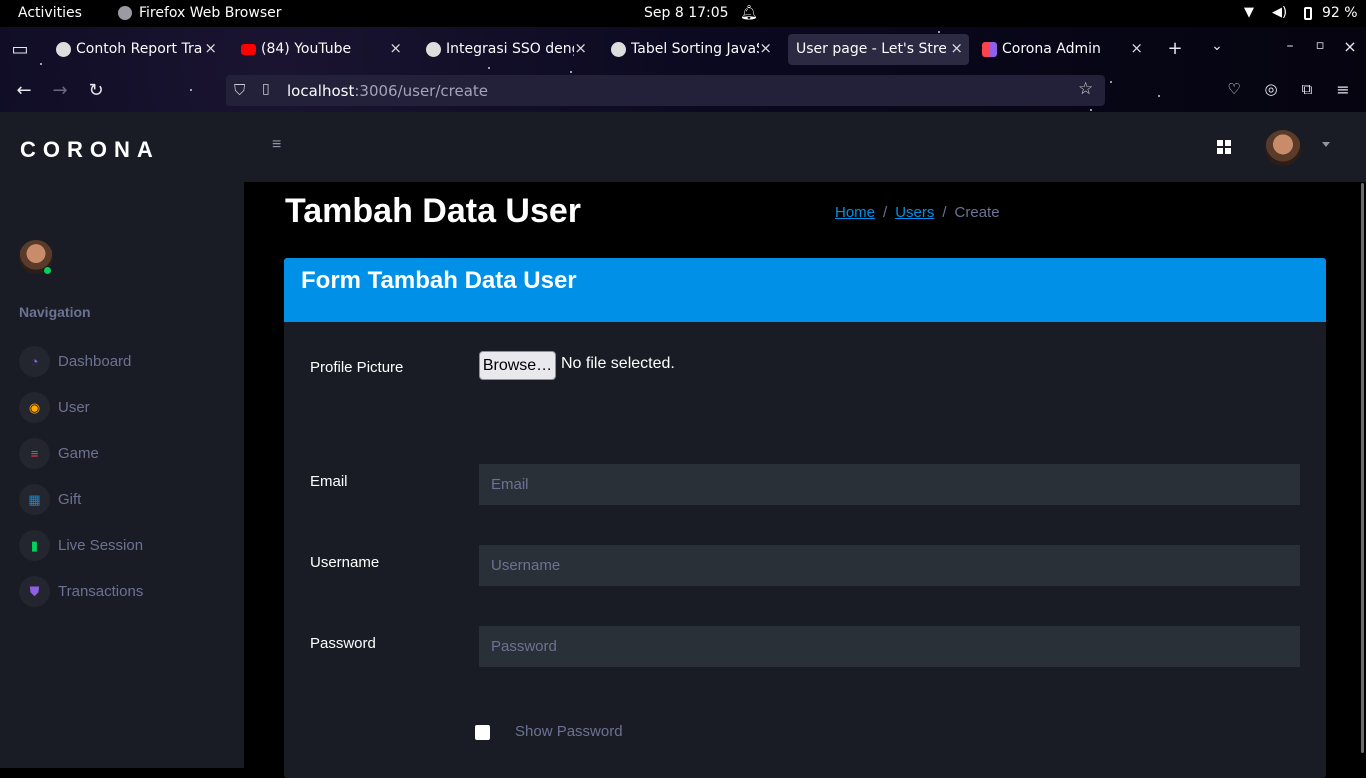  What do you see at coordinates (889, 565) in the screenshot?
I see `username-field` at bounding box center [889, 565].